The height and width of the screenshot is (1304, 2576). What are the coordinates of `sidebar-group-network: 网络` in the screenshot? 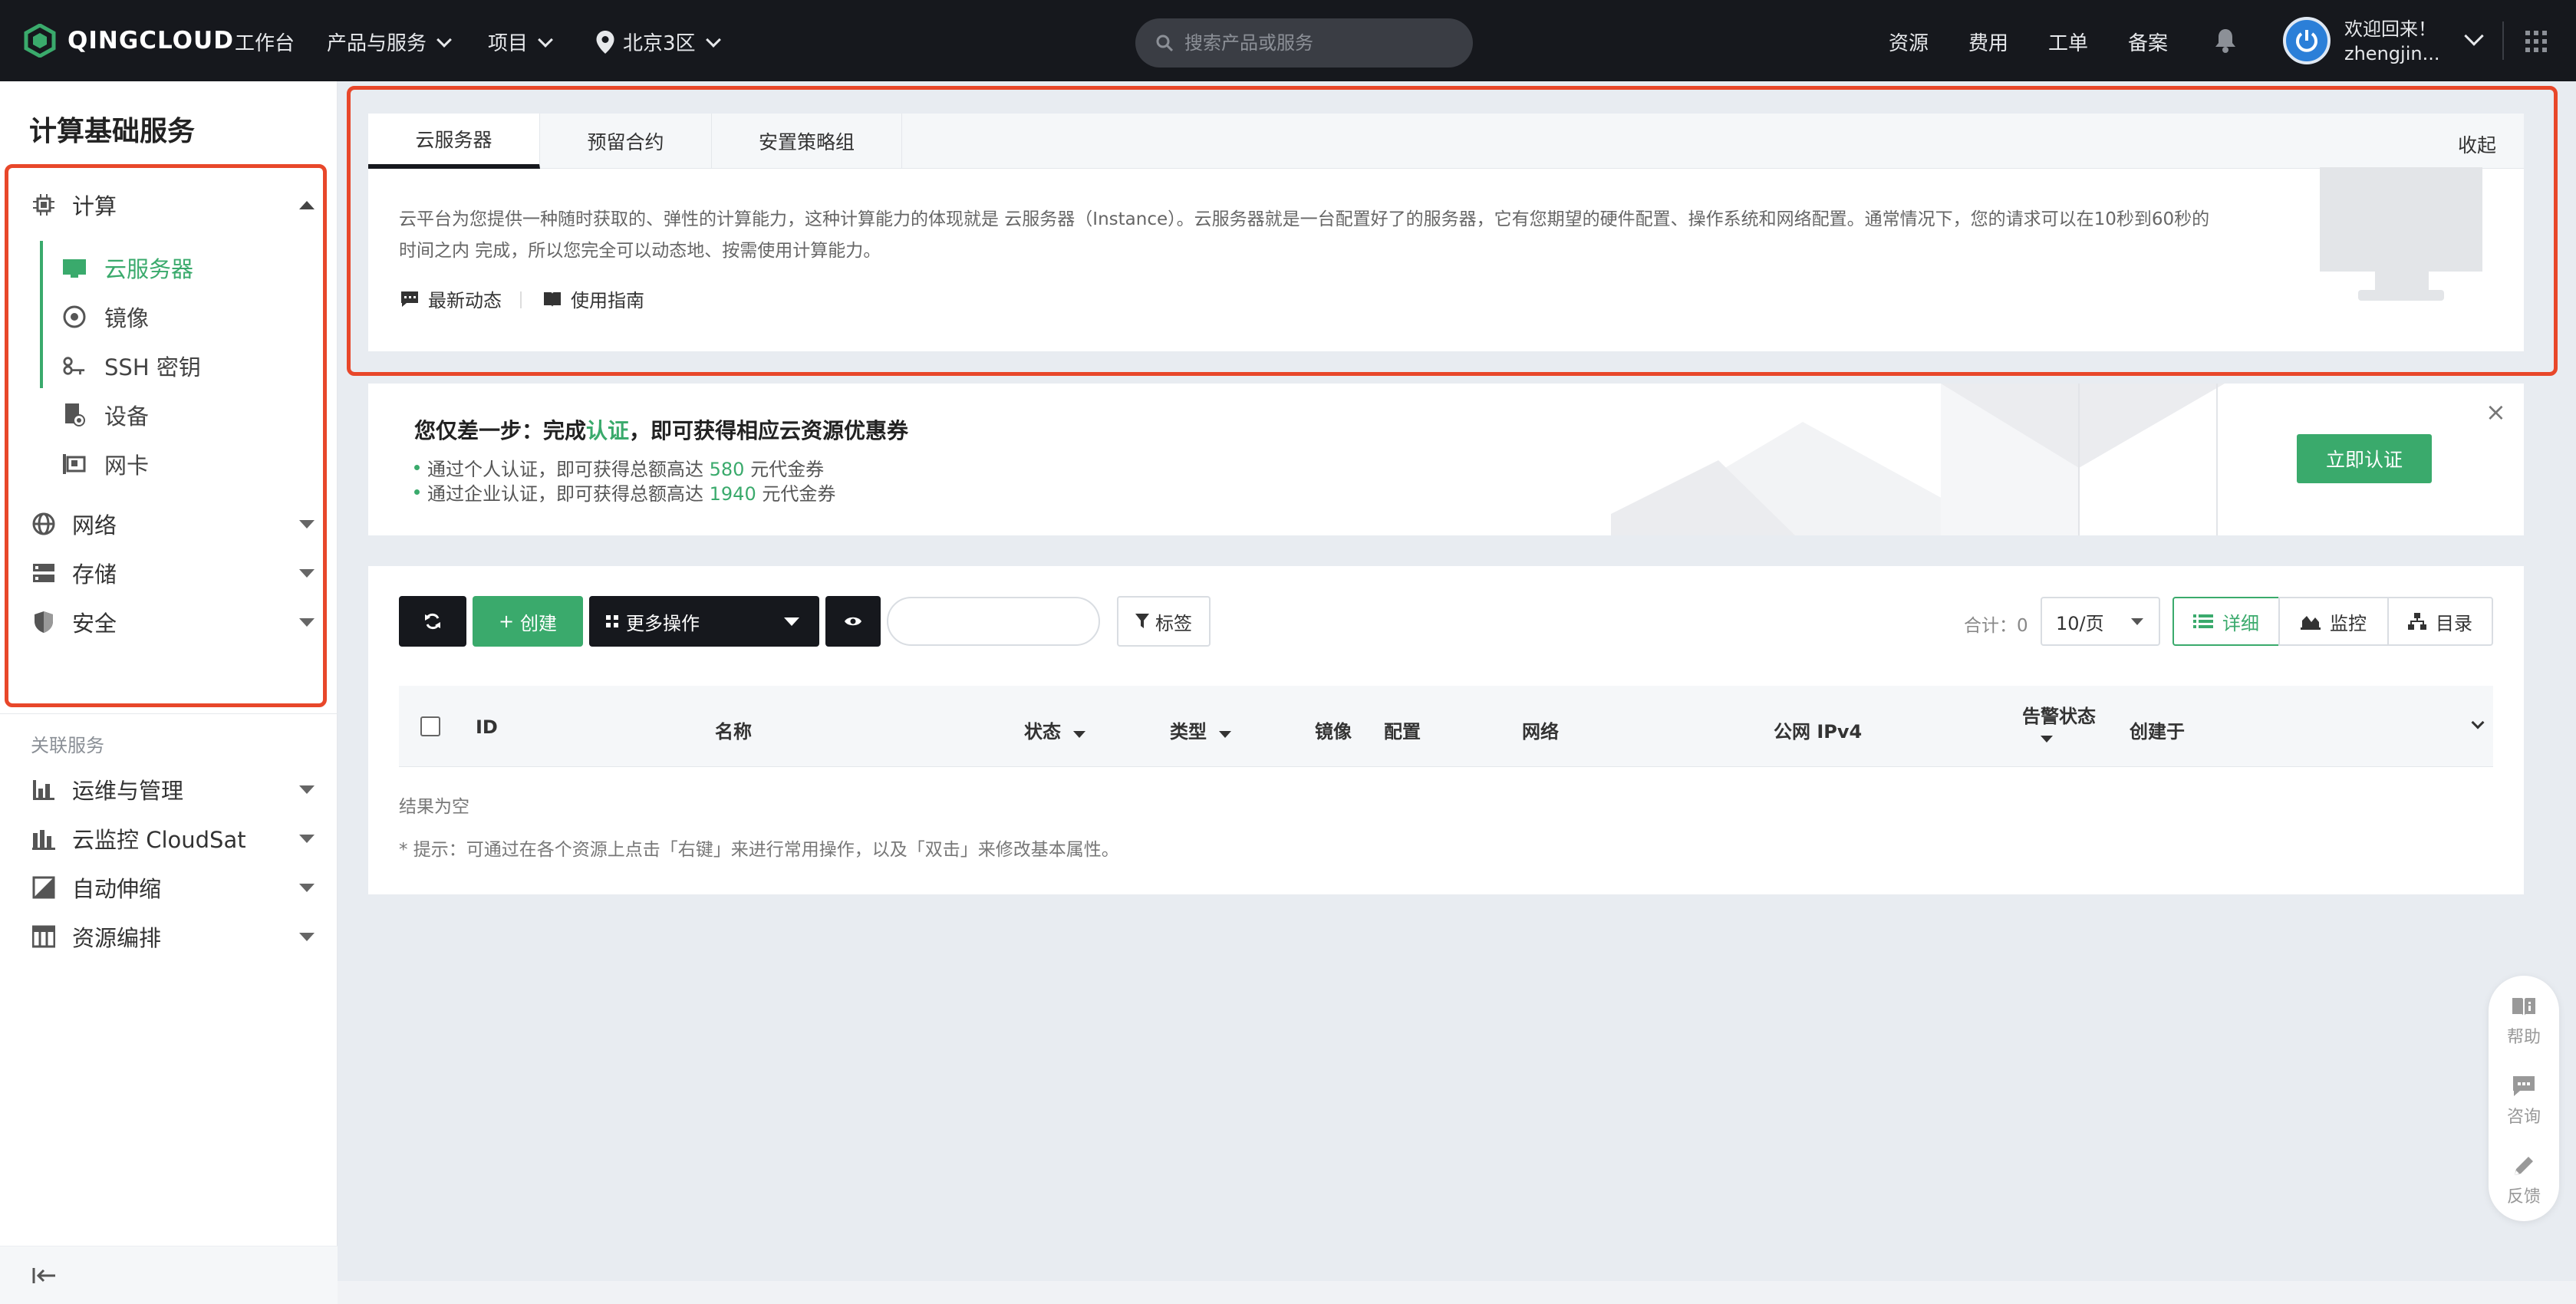 It's located at (74, 524).